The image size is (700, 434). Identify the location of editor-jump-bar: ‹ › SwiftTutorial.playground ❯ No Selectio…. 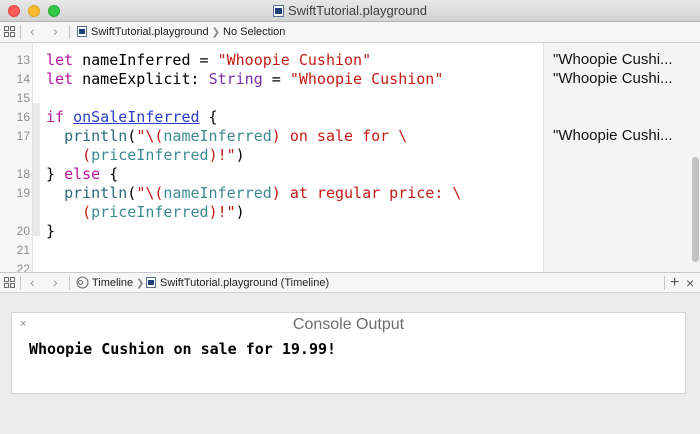
(350, 32).